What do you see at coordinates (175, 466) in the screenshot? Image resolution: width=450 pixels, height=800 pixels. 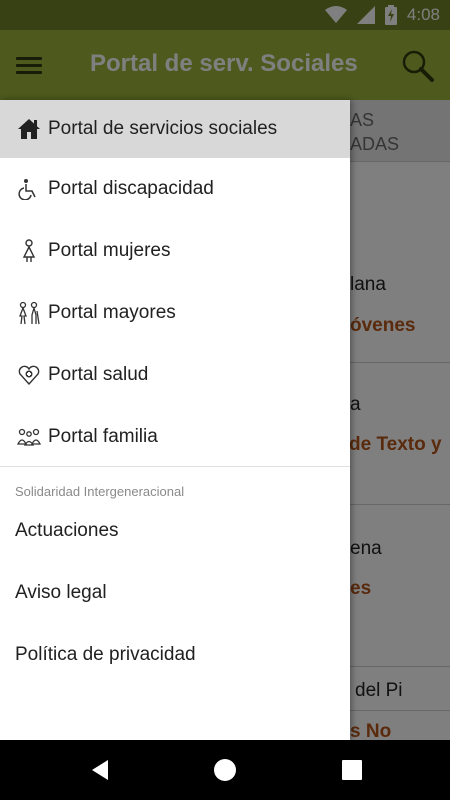 I see `drawer-divider` at bounding box center [175, 466].